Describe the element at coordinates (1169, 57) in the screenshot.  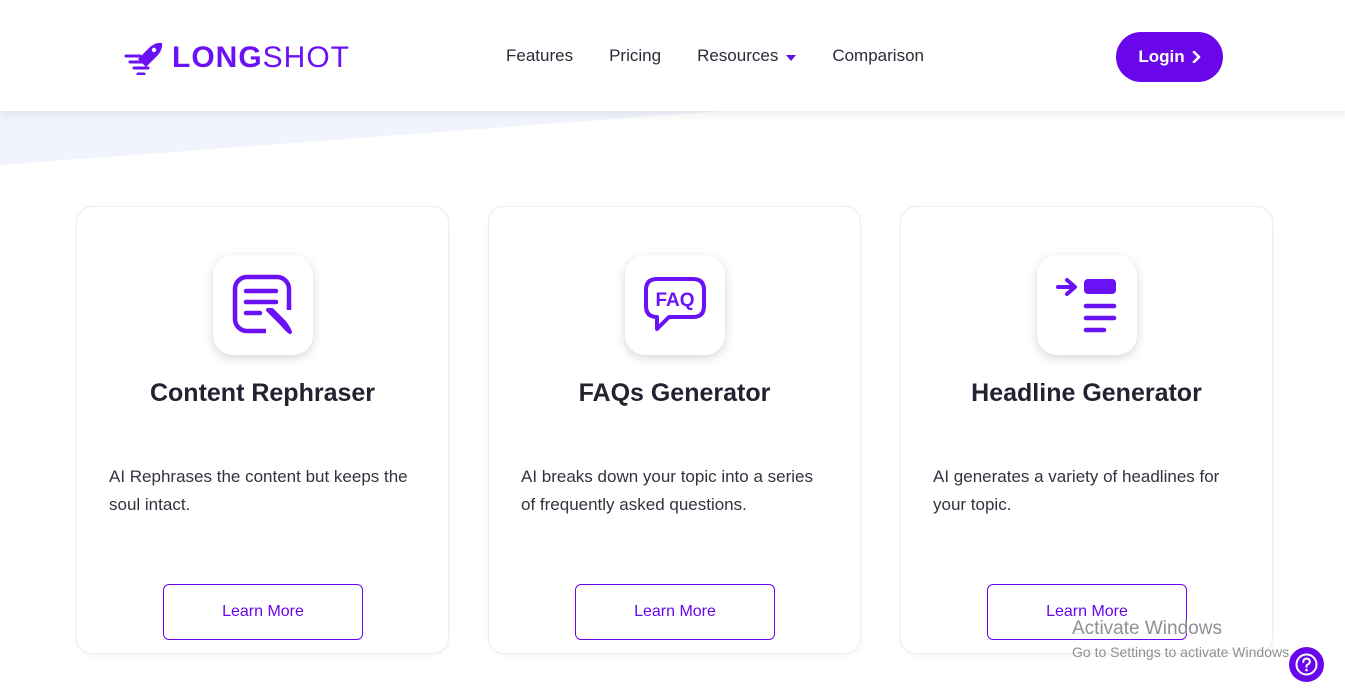
I see `login-button: Login` at that location.